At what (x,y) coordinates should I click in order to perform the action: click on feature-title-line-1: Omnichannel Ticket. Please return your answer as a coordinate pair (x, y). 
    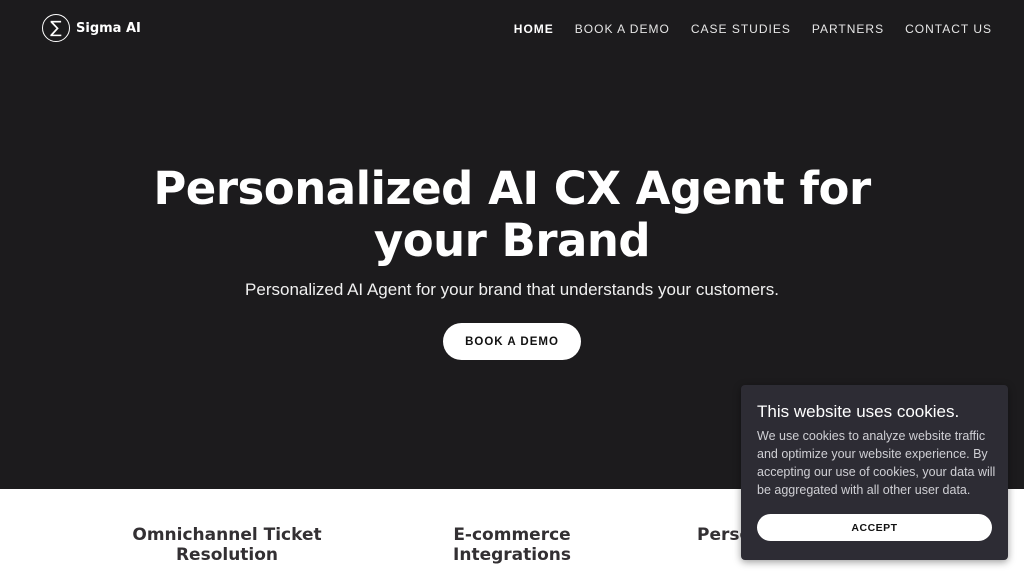
    Looking at the image, I should click on (227, 535).